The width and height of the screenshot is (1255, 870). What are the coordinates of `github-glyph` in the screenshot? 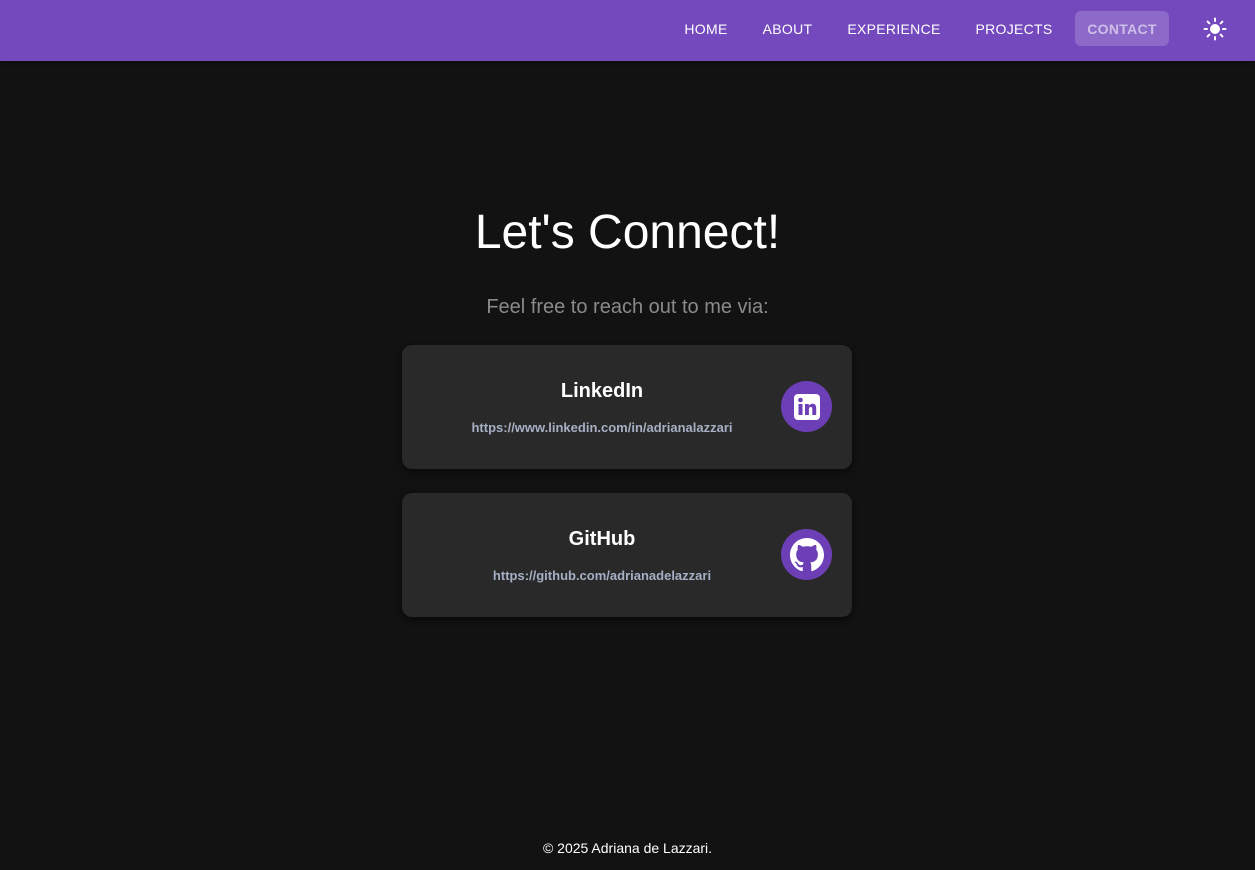 It's located at (806, 554).